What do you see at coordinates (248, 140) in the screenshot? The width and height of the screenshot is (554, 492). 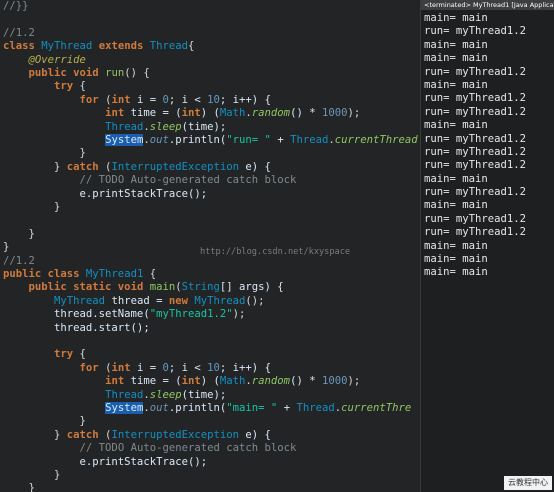 I see `code-token: "run= "` at bounding box center [248, 140].